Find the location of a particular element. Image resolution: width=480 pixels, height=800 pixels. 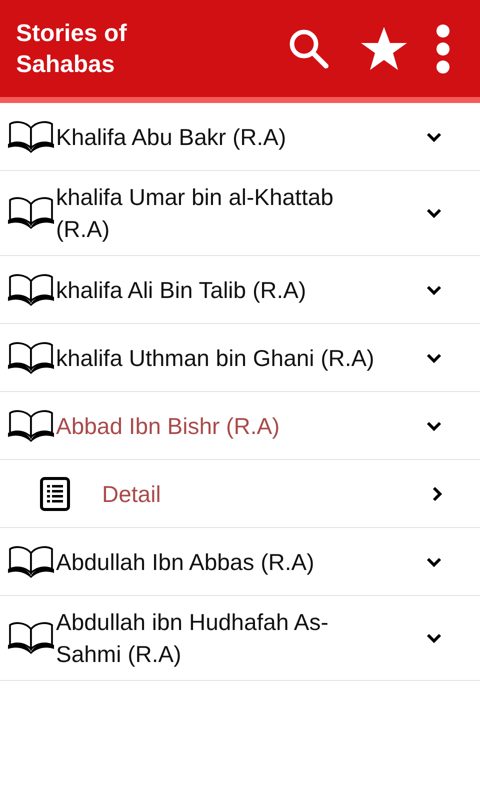

group-title: khalifa Uthman bin Ghani (R.A) is located at coordinates (216, 358).